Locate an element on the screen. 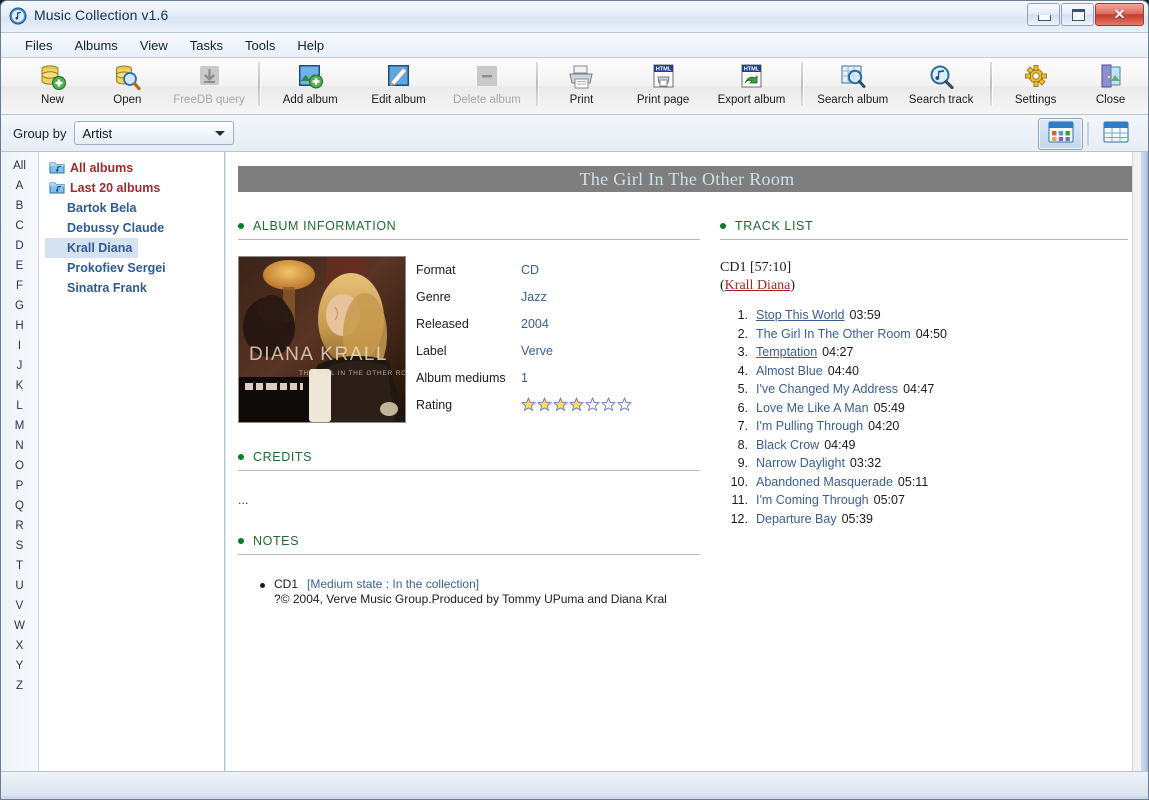 The height and width of the screenshot is (800, 1149). track-name: Departure Bay is located at coordinates (796, 519).